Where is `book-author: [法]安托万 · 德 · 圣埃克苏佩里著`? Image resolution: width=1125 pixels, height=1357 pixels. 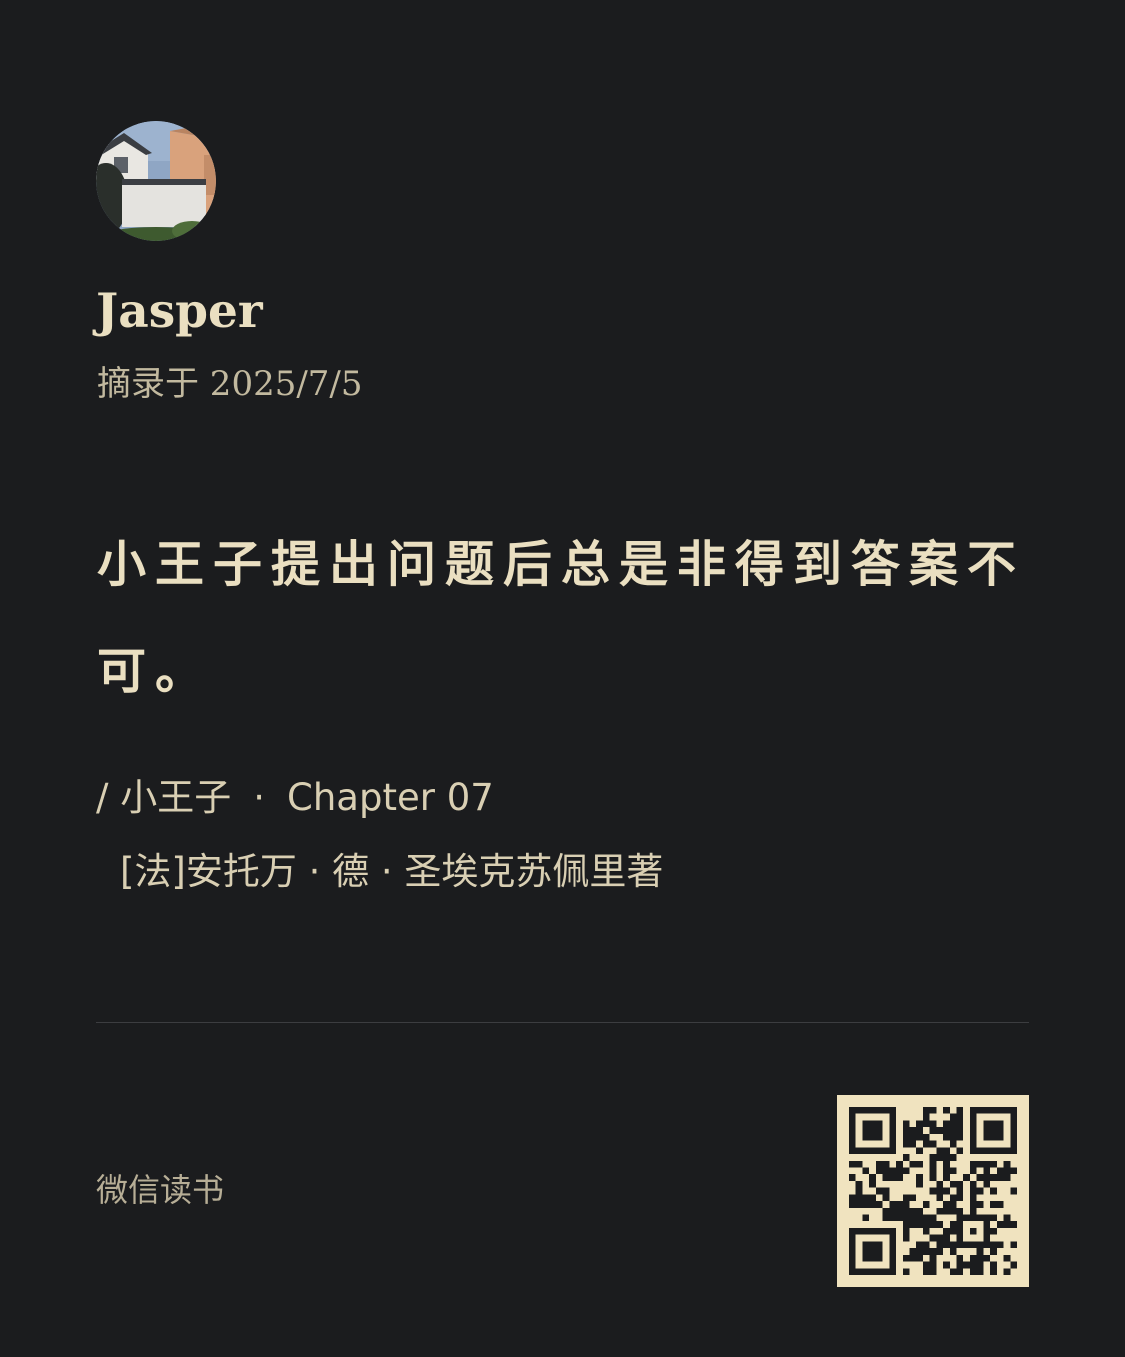
book-author: [法]安托万 · 德 · 圣埃克苏佩里著 is located at coordinates (392, 871).